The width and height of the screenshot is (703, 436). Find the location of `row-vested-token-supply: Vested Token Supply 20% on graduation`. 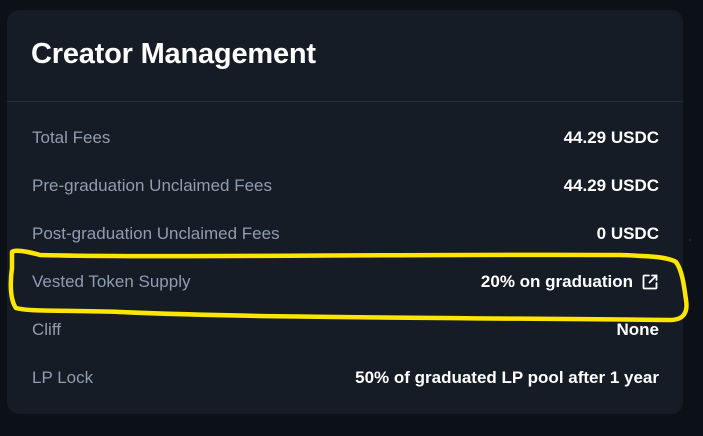

row-vested-token-supply: Vested Token Supply 20% on graduation is located at coordinates (345, 282).